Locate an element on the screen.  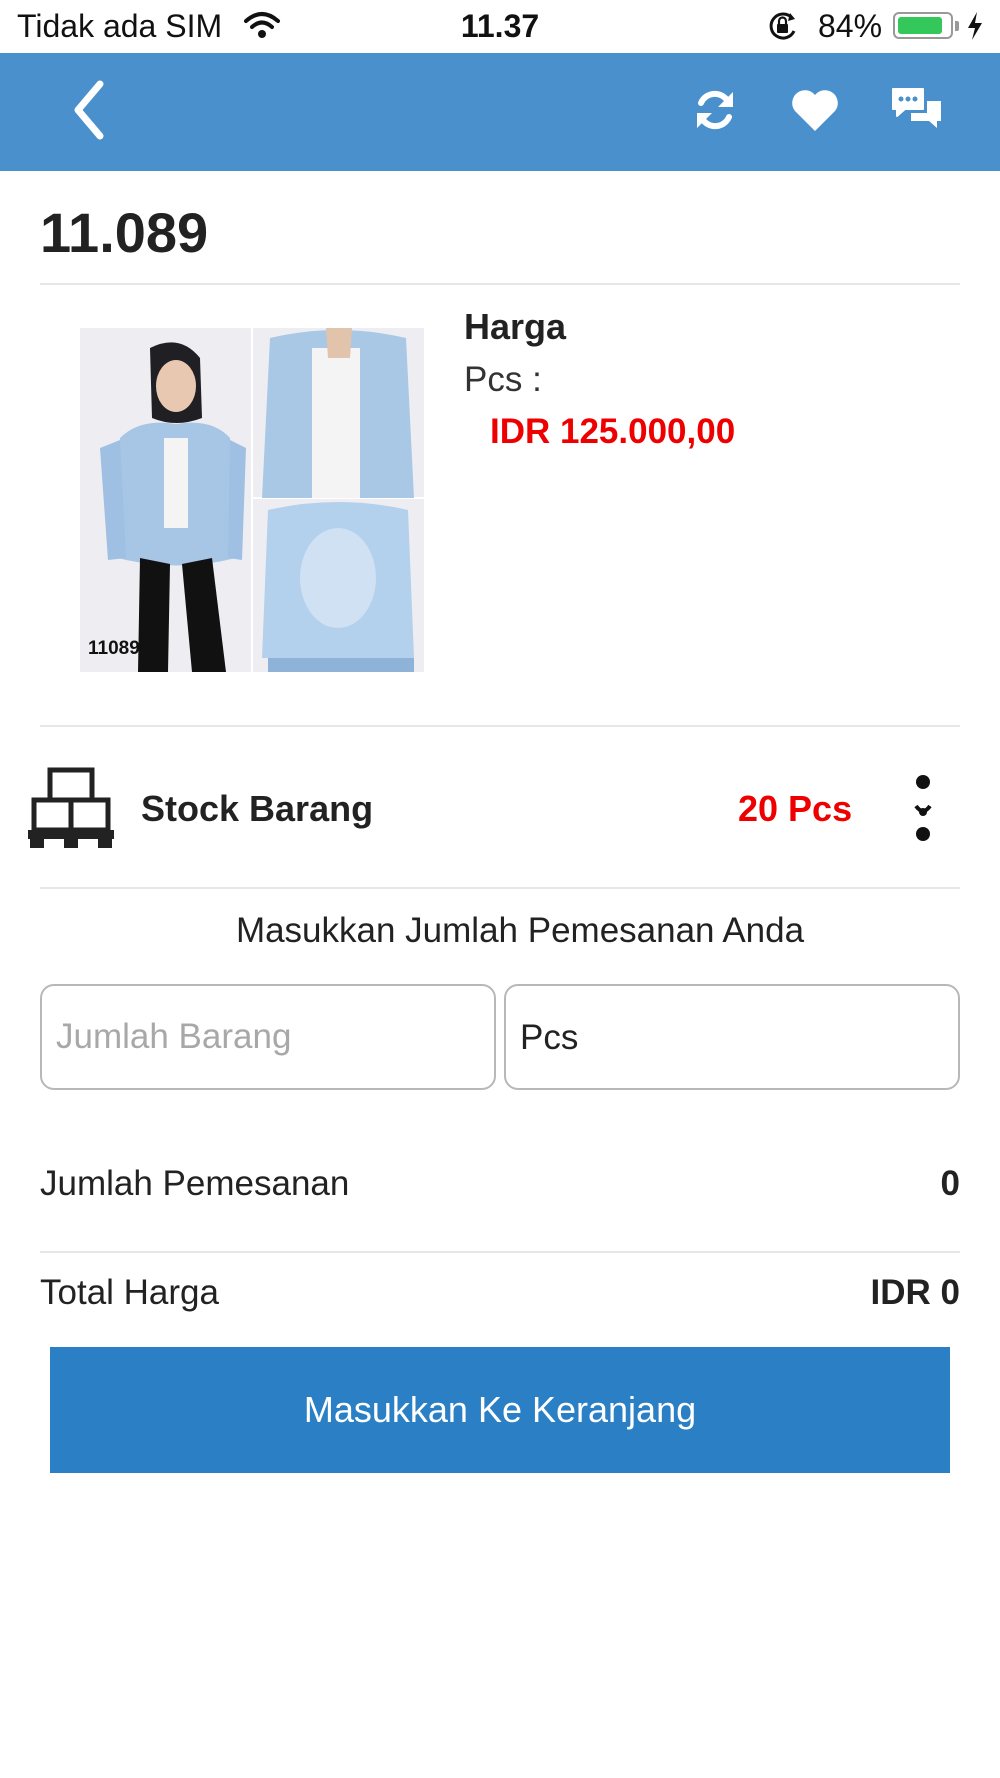
order-prompt: Masukkan Jumlah Pemesanan Anda is located at coordinates (520, 930).